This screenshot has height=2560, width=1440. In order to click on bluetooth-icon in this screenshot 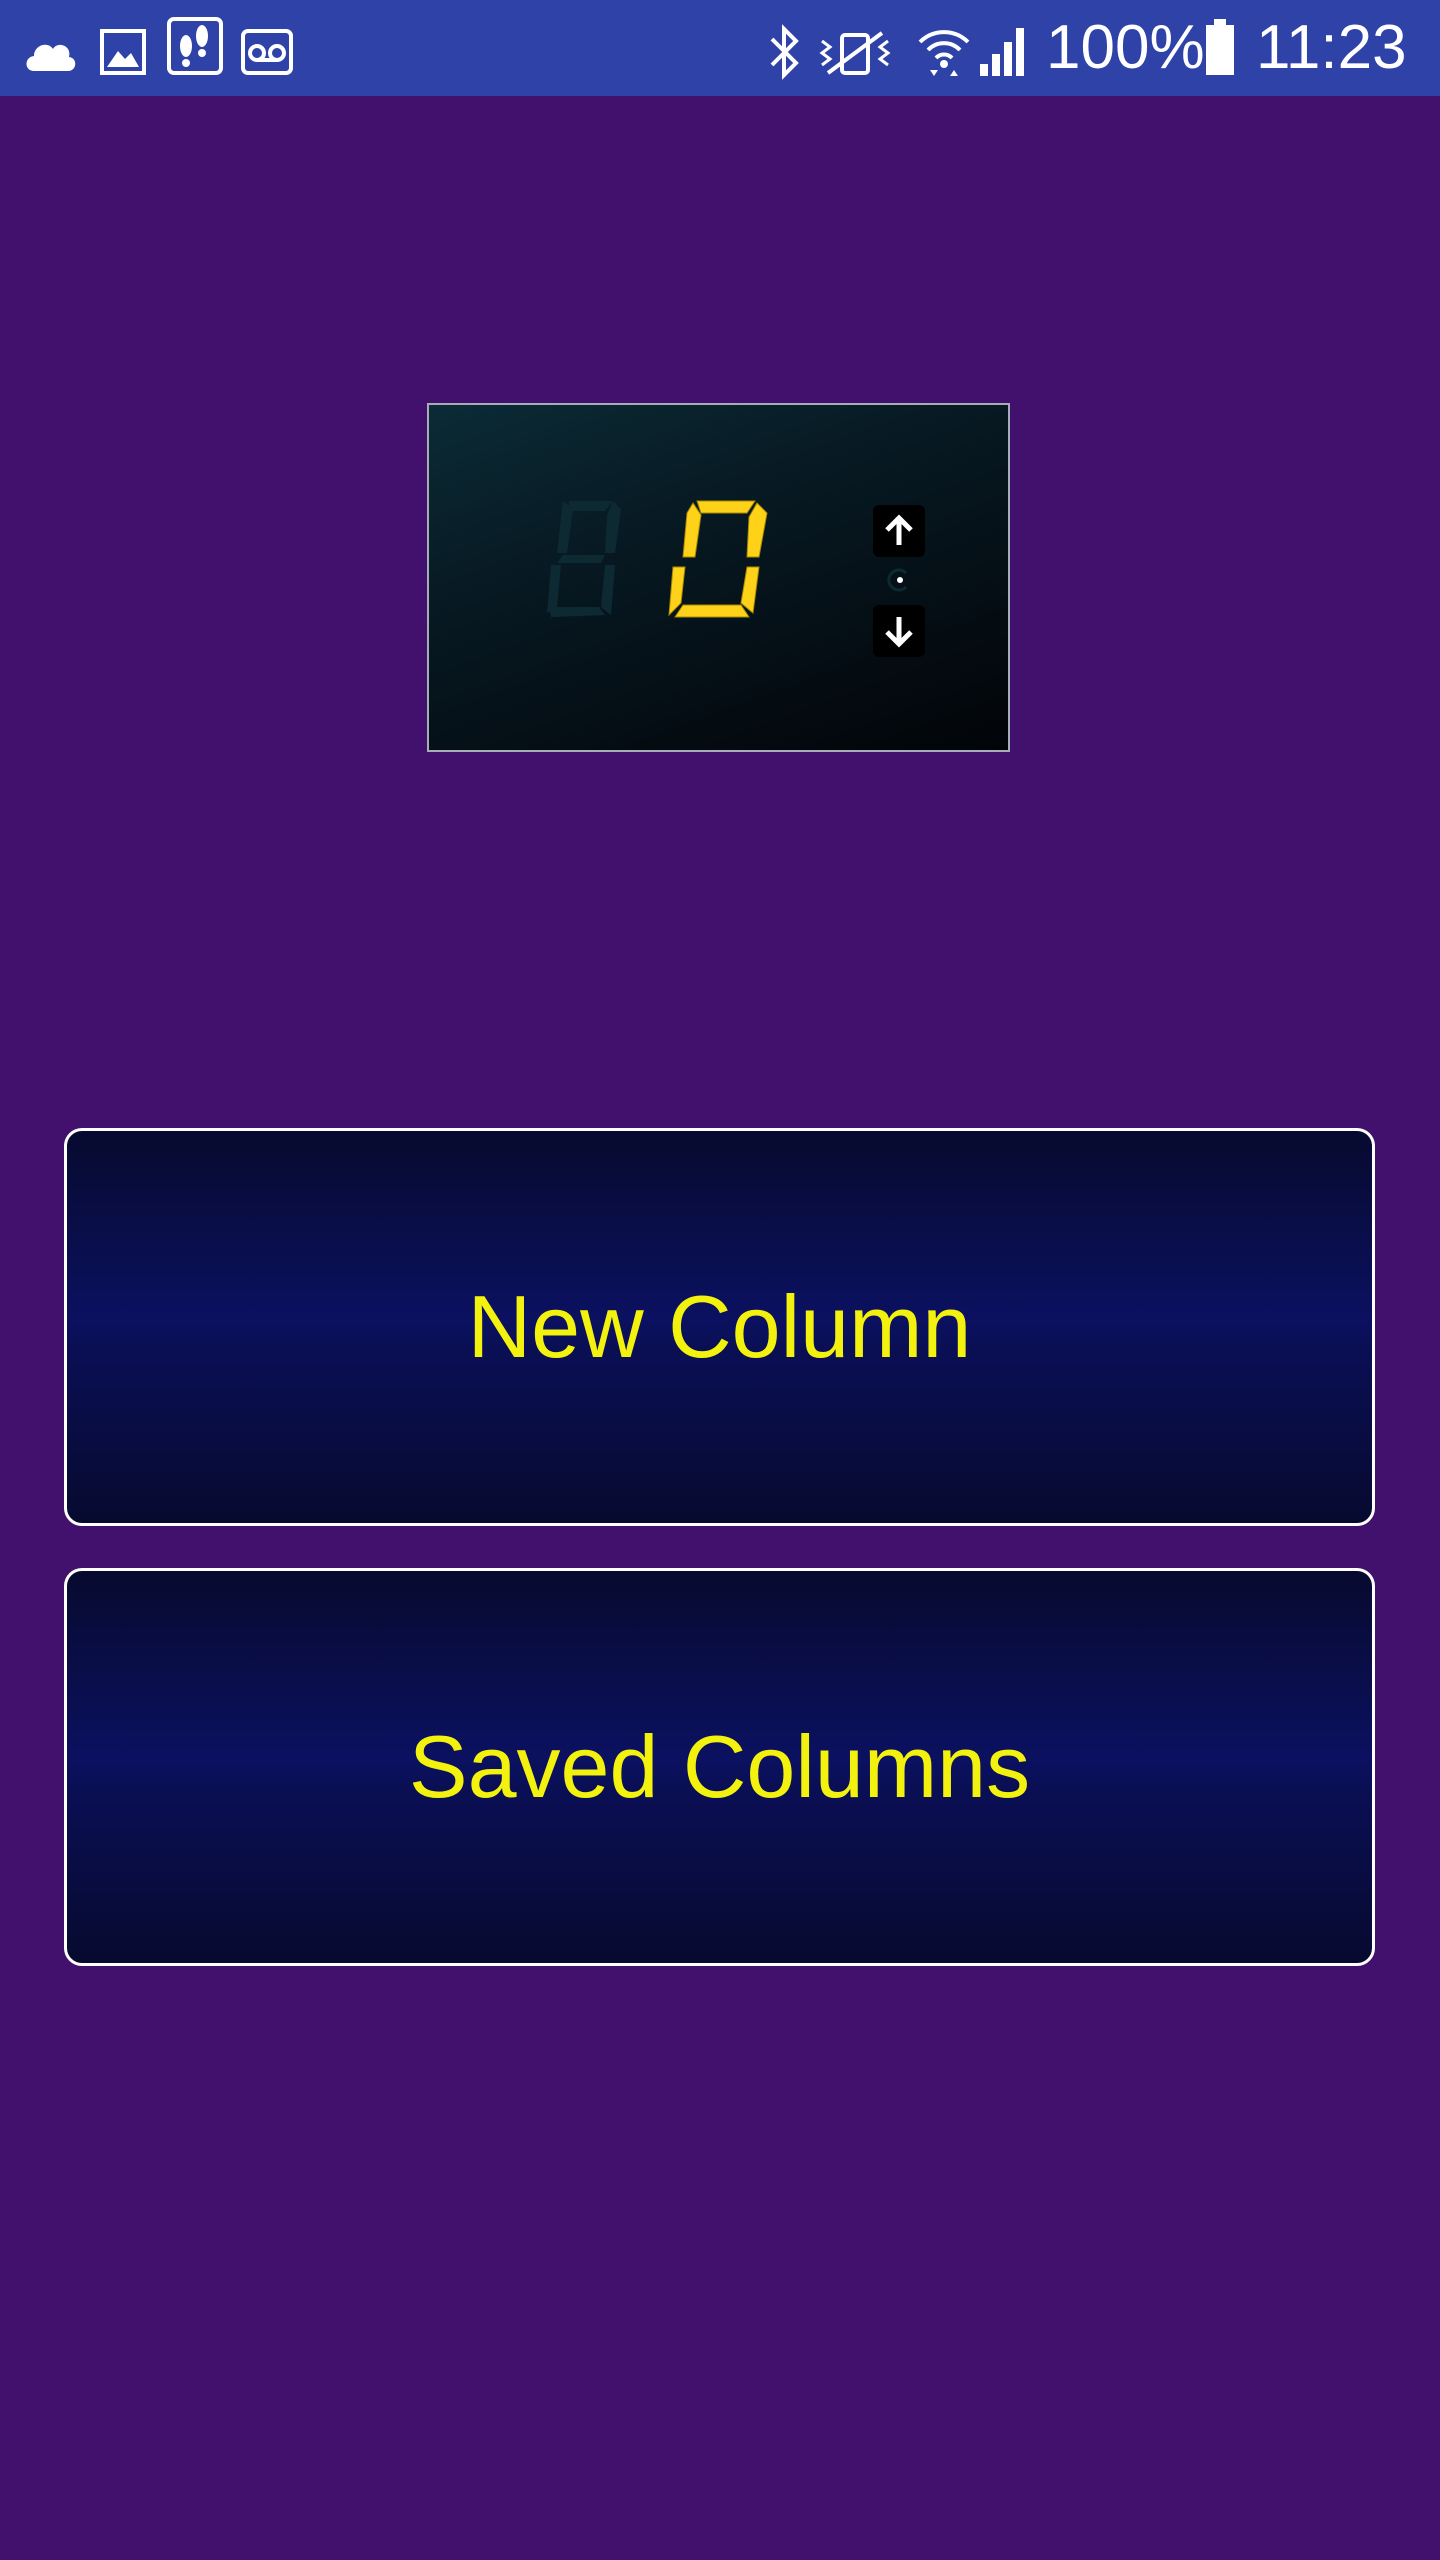, I will do `click(784, 52)`.